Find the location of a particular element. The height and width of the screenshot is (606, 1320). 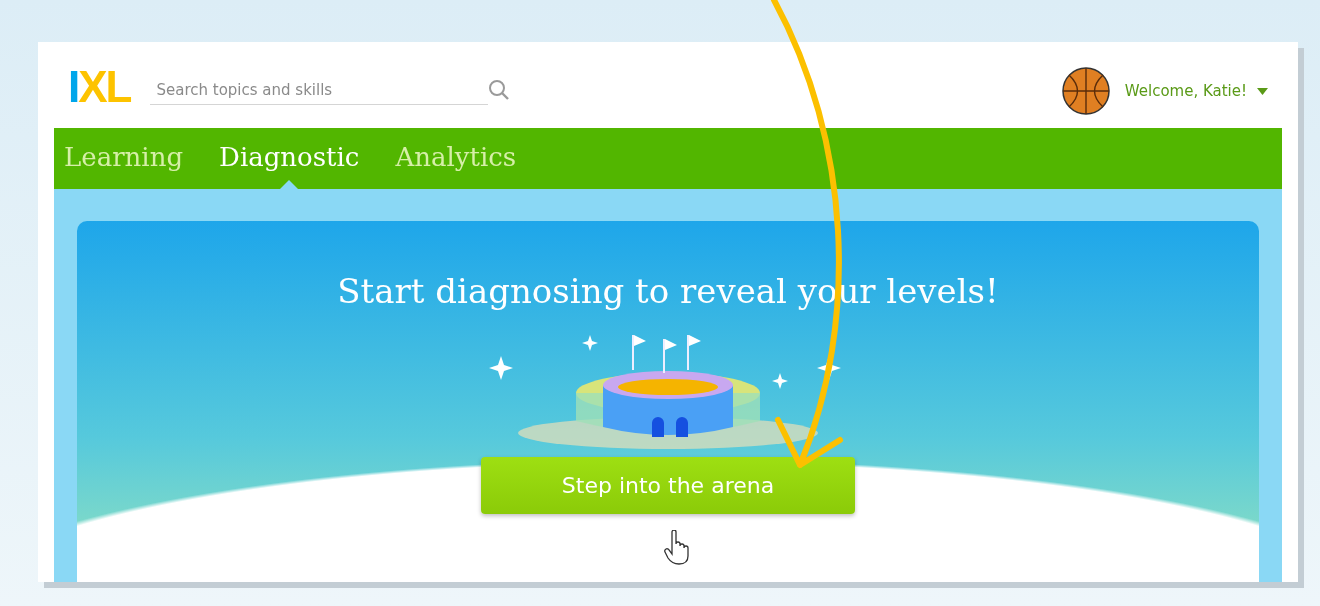

search-field: Search topics and skills is located at coordinates (319, 90).